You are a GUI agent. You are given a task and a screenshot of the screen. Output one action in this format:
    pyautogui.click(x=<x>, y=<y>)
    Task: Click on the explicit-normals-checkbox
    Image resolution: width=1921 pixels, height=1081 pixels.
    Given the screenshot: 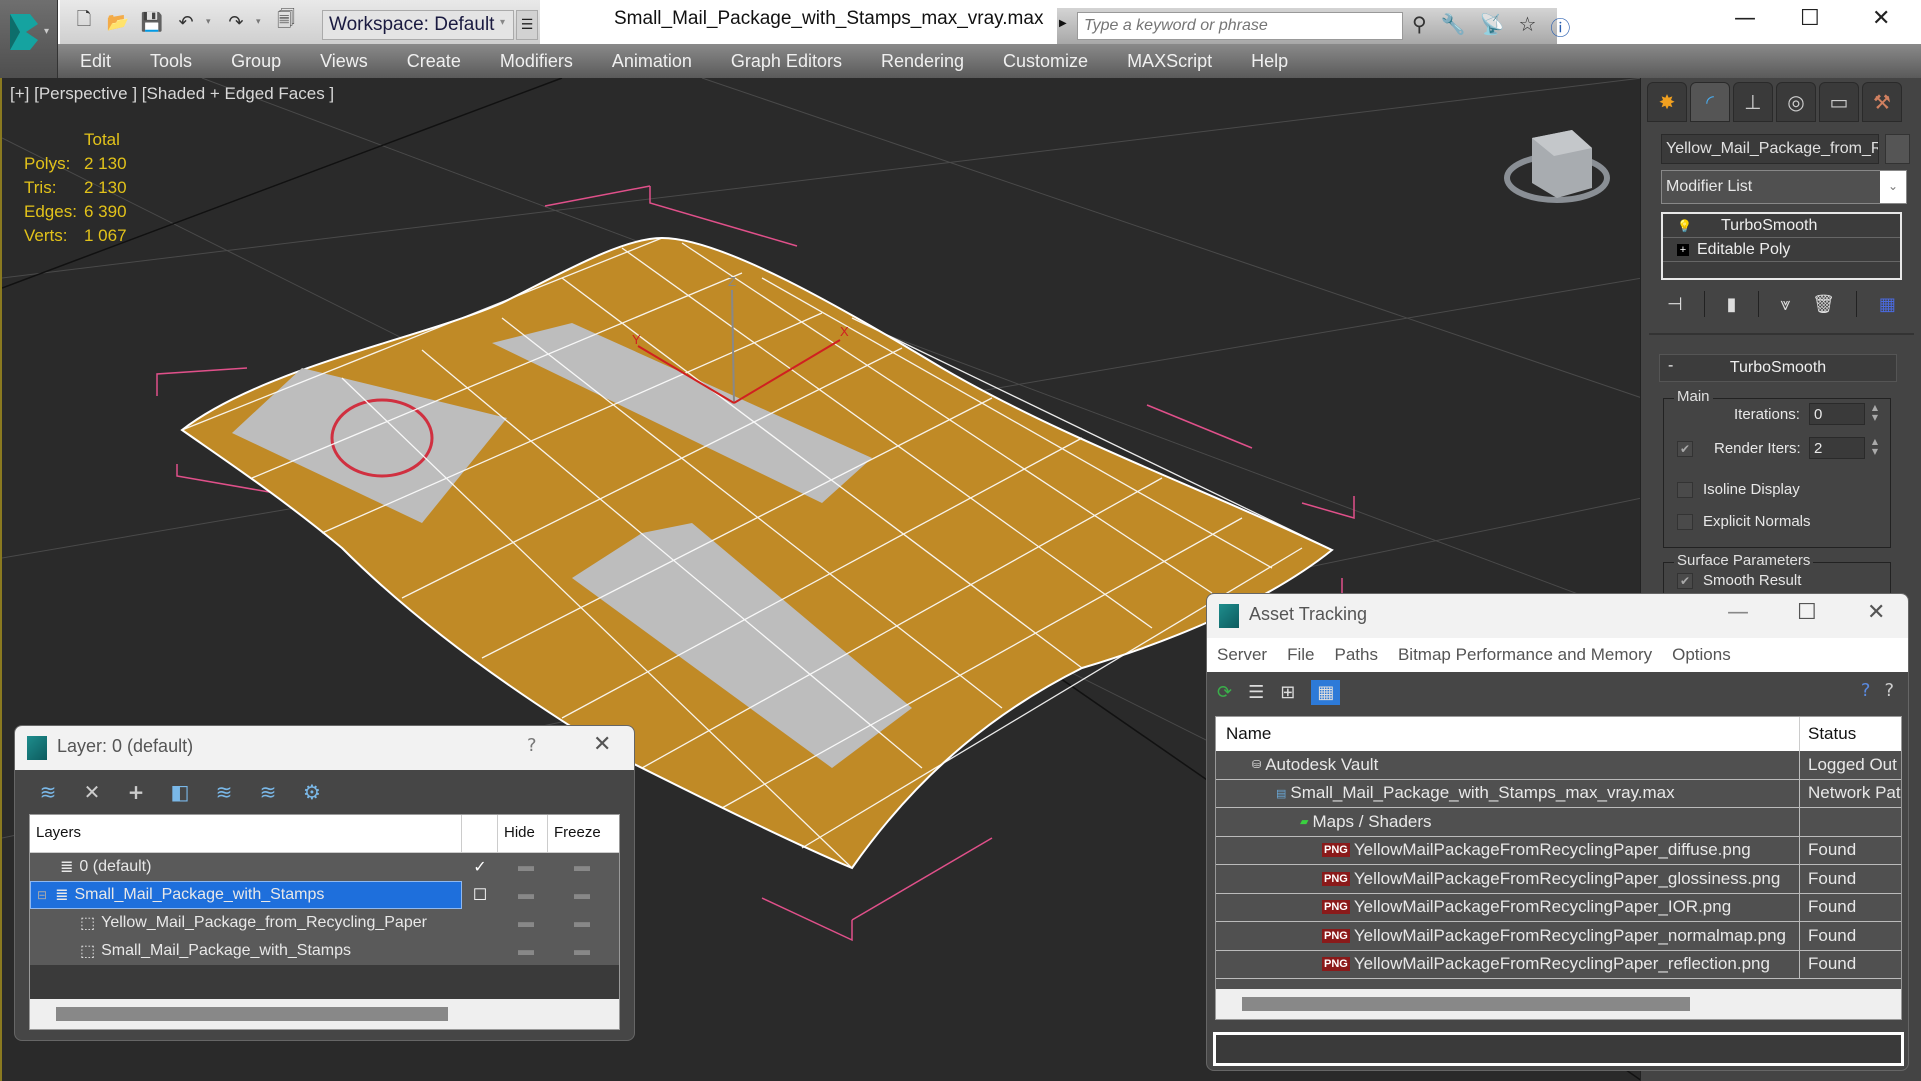 What is the action you would take?
    pyautogui.click(x=1685, y=522)
    